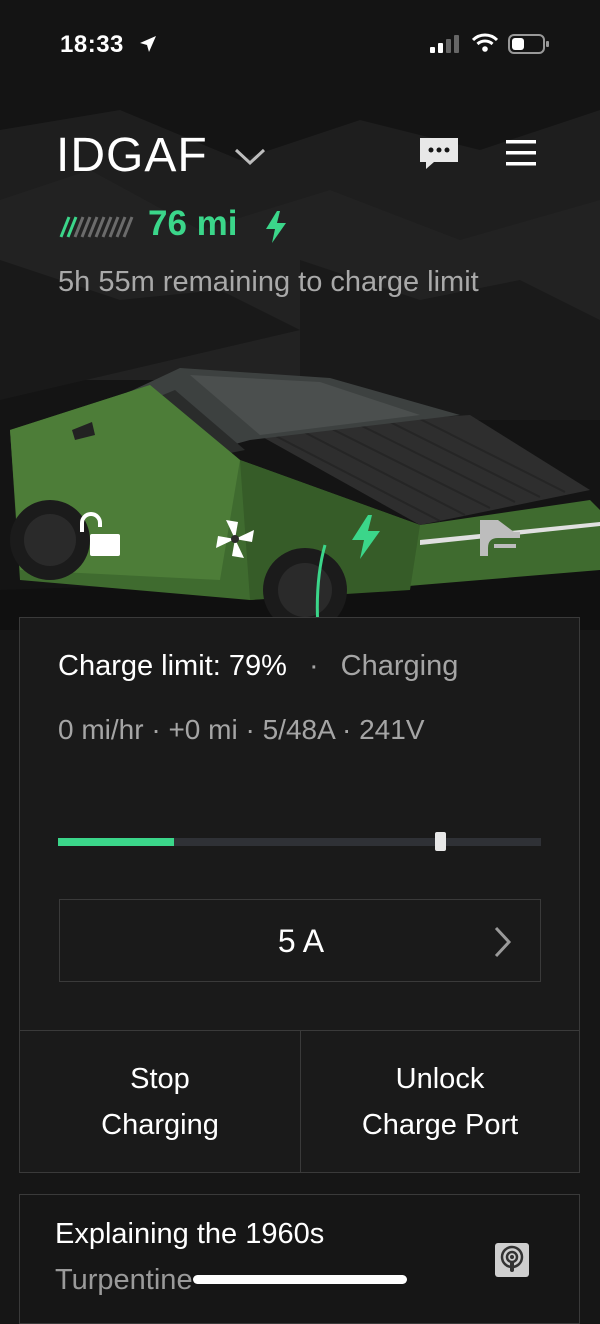  I want to click on charge-time-remaining: 5h 55m remaining to charge limit, so click(268, 282).